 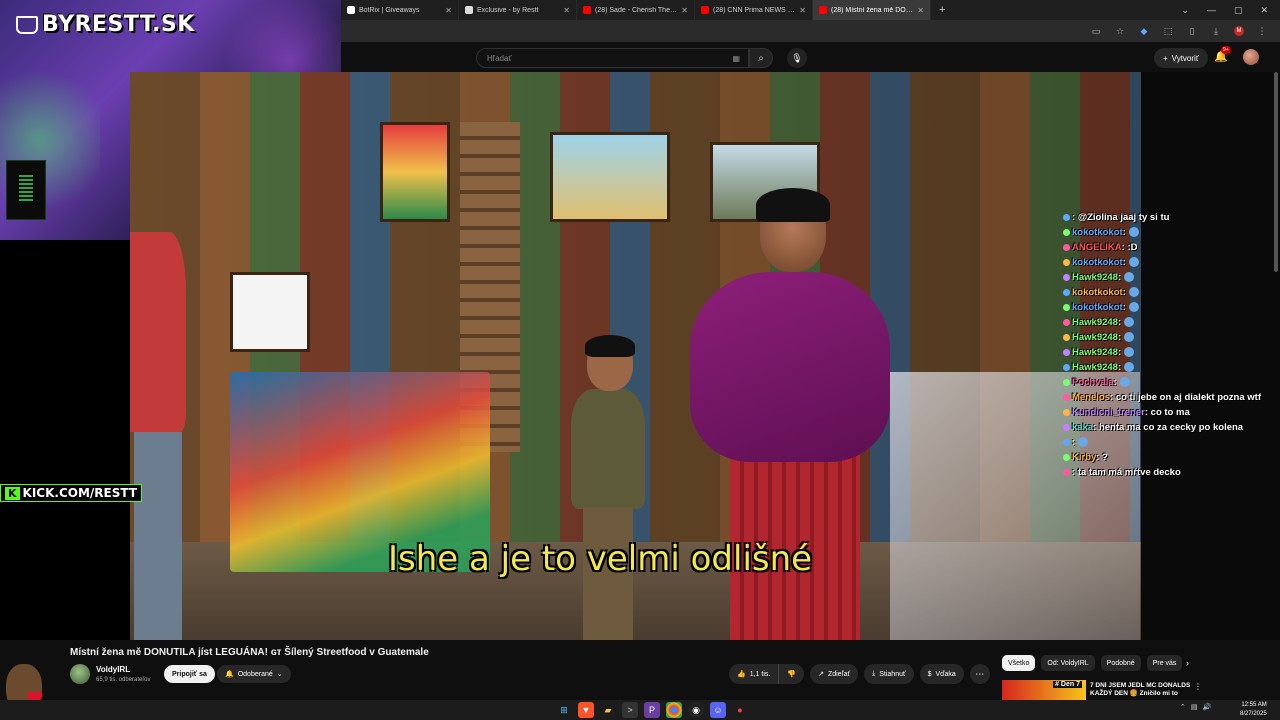 I want to click on search-button: ⌕, so click(x=761, y=58).